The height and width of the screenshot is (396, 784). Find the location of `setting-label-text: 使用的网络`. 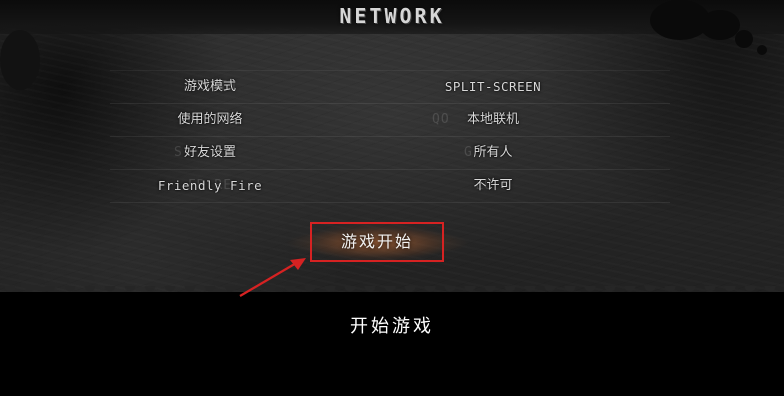

setting-label-text: 使用的网络 is located at coordinates (210, 119).